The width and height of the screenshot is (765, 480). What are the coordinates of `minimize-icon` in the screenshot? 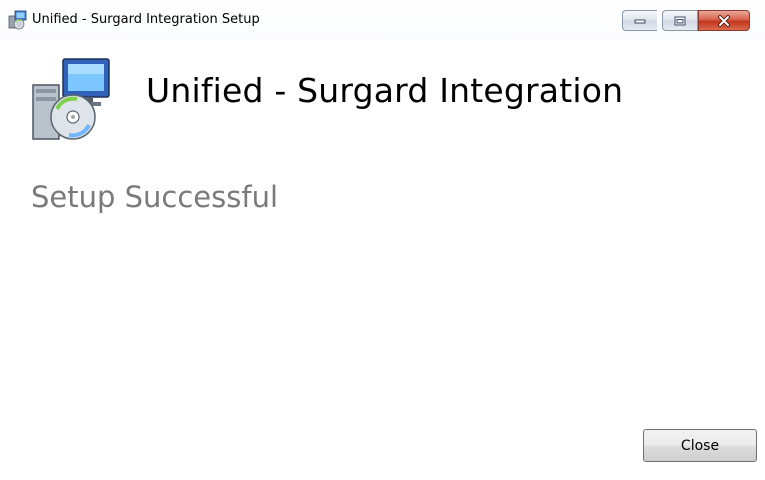 It's located at (640, 21).